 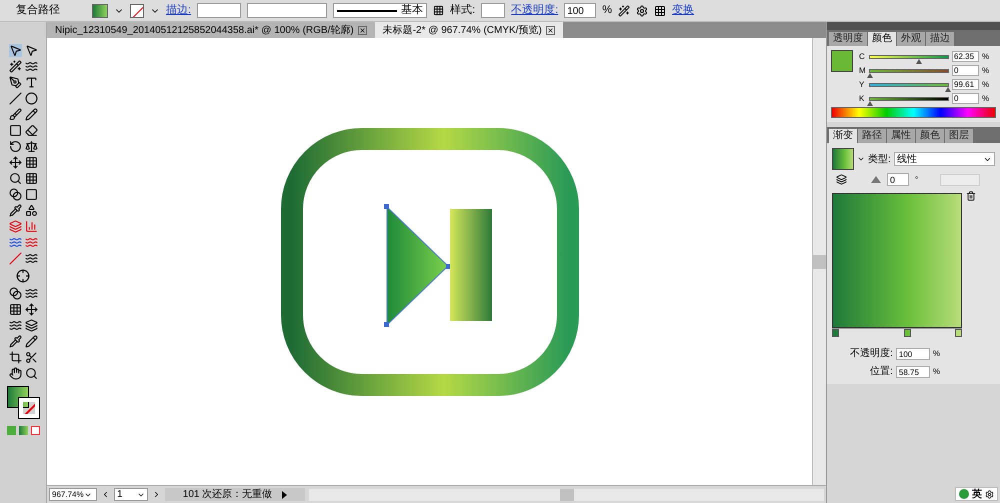 What do you see at coordinates (897, 332) in the screenshot?
I see `gradient-stop-track` at bounding box center [897, 332].